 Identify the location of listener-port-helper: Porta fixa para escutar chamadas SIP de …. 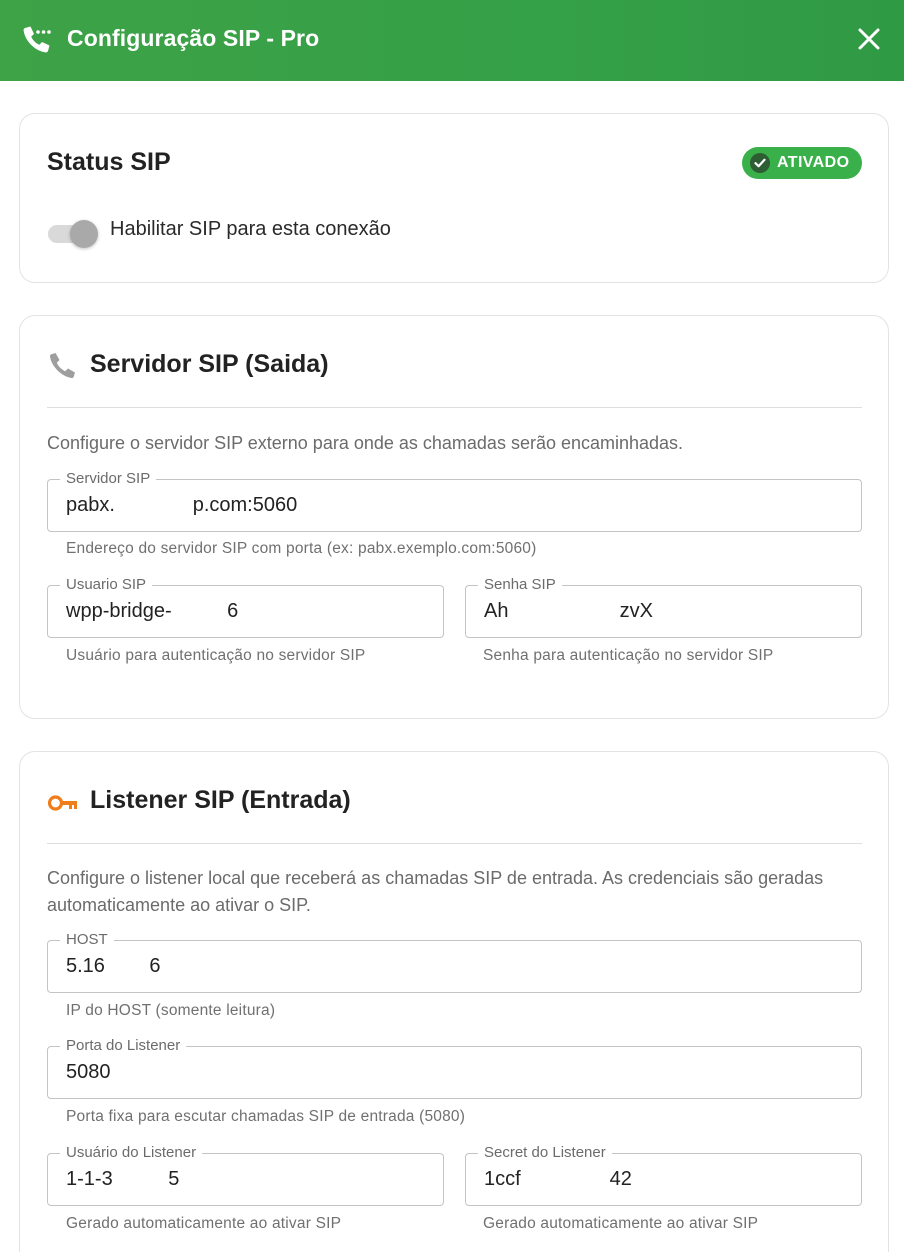
(266, 1116).